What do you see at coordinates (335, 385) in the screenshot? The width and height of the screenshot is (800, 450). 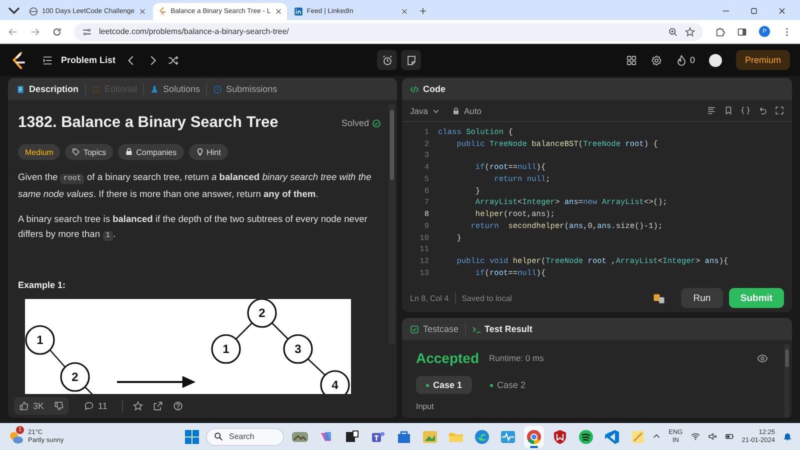 I see `node-label: 4` at bounding box center [335, 385].